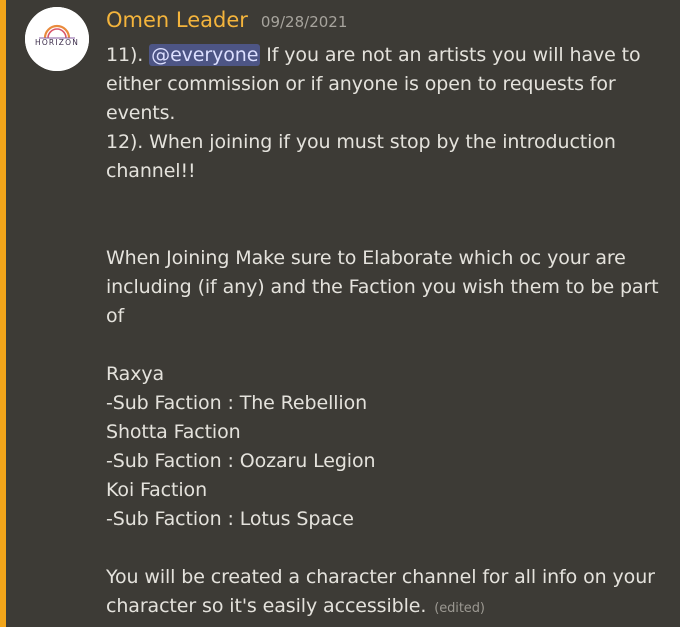 The height and width of the screenshot is (627, 680). What do you see at coordinates (459, 608) in the screenshot?
I see `edited-indicator: (edited)` at bounding box center [459, 608].